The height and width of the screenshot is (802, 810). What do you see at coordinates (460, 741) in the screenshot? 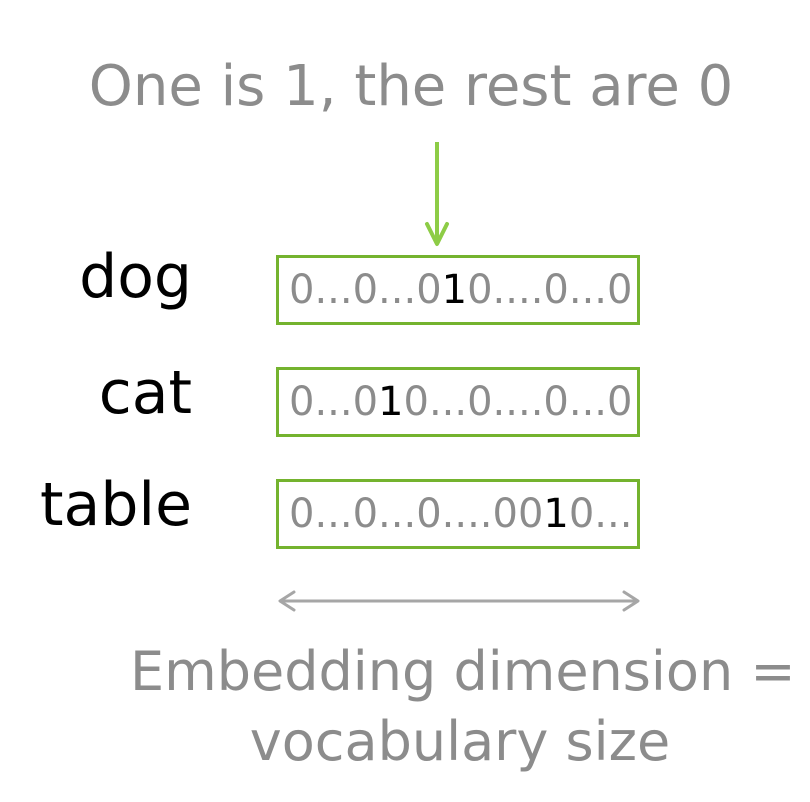
I see `caption-line-2: vocabulary size` at bounding box center [460, 741].